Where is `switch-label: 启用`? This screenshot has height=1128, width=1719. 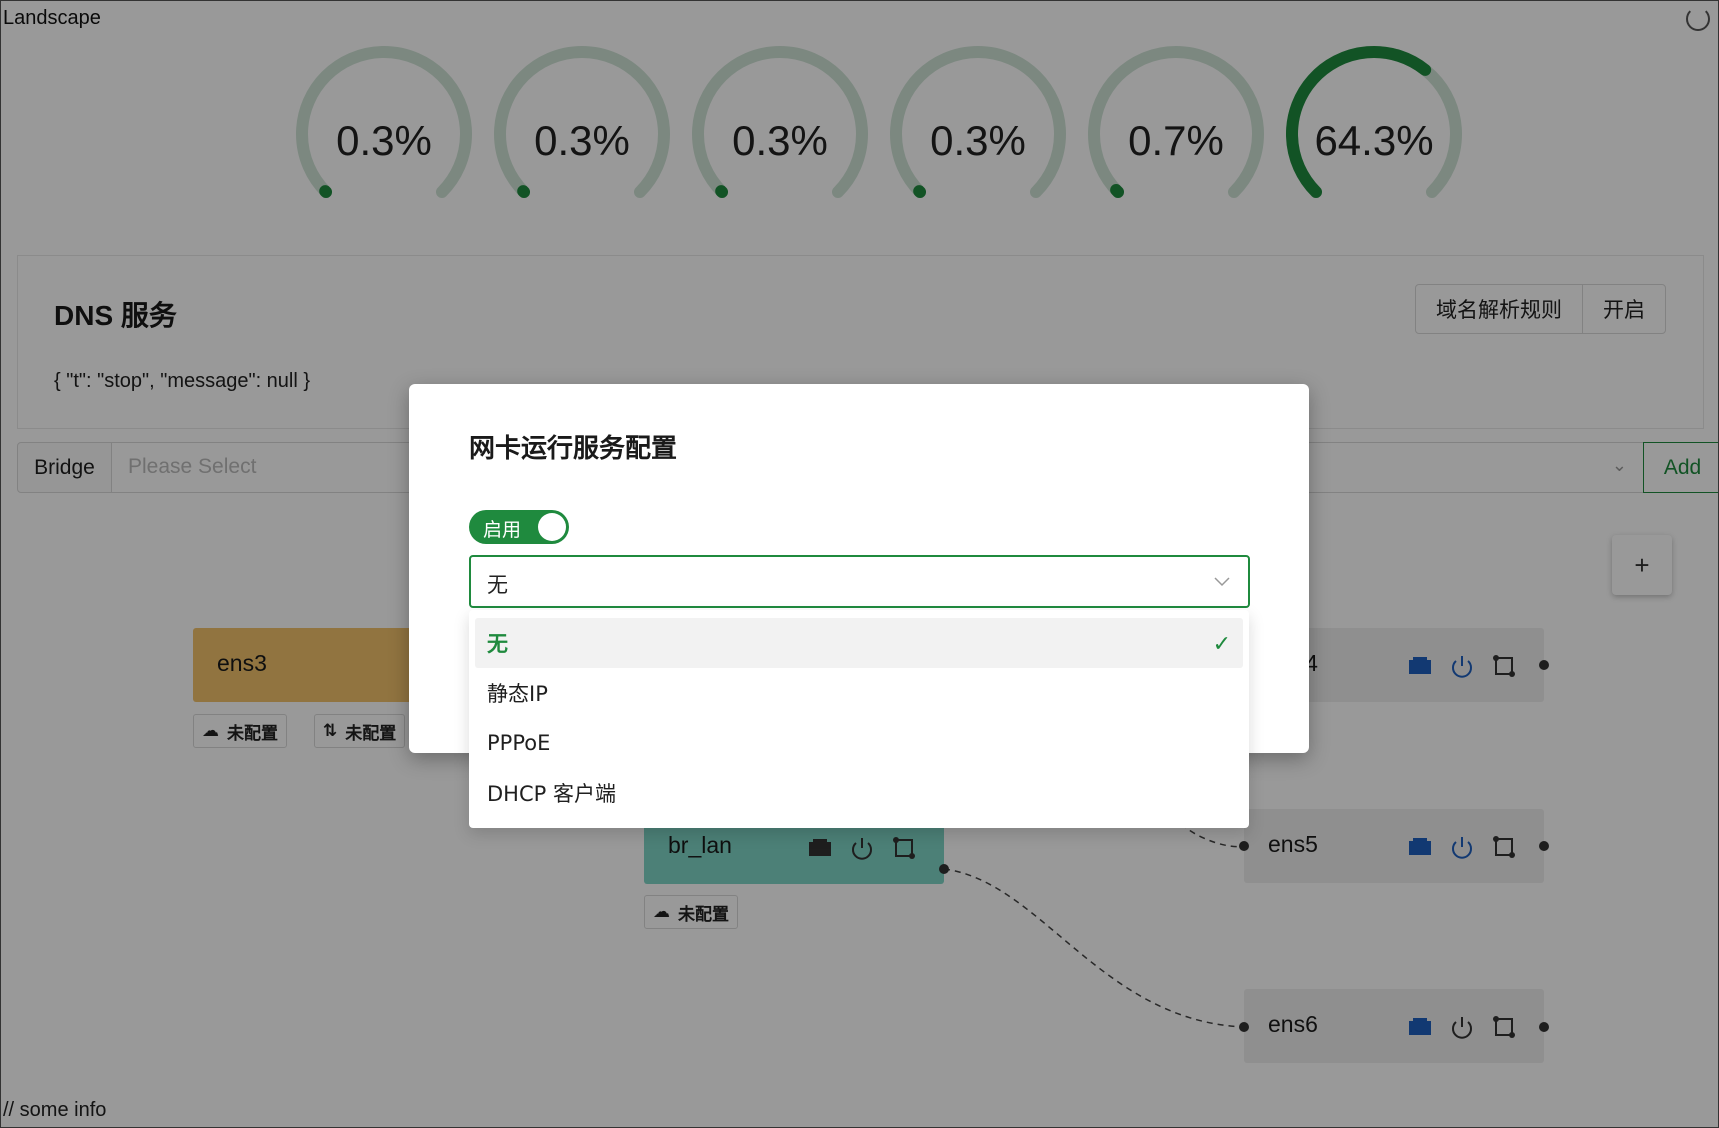 switch-label: 启用 is located at coordinates (502, 530).